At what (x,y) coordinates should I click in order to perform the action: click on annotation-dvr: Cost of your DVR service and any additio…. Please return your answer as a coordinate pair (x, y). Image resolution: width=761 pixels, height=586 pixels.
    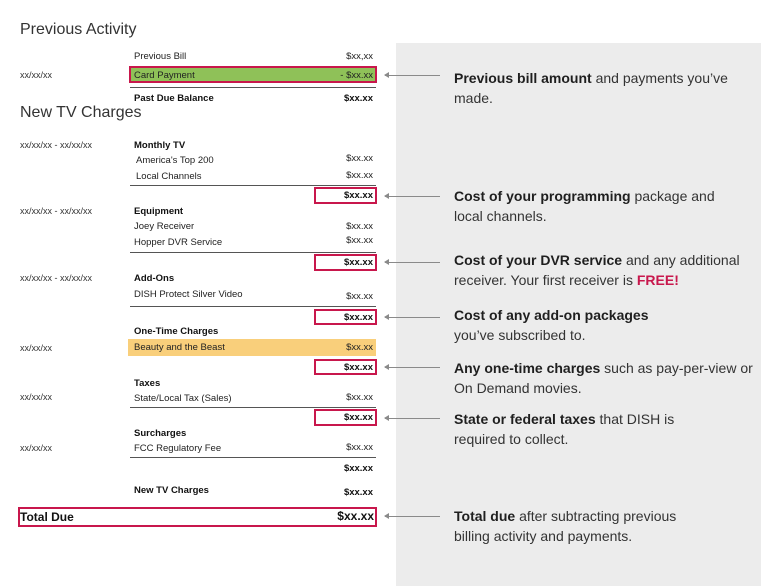
    Looking at the image, I should click on (597, 270).